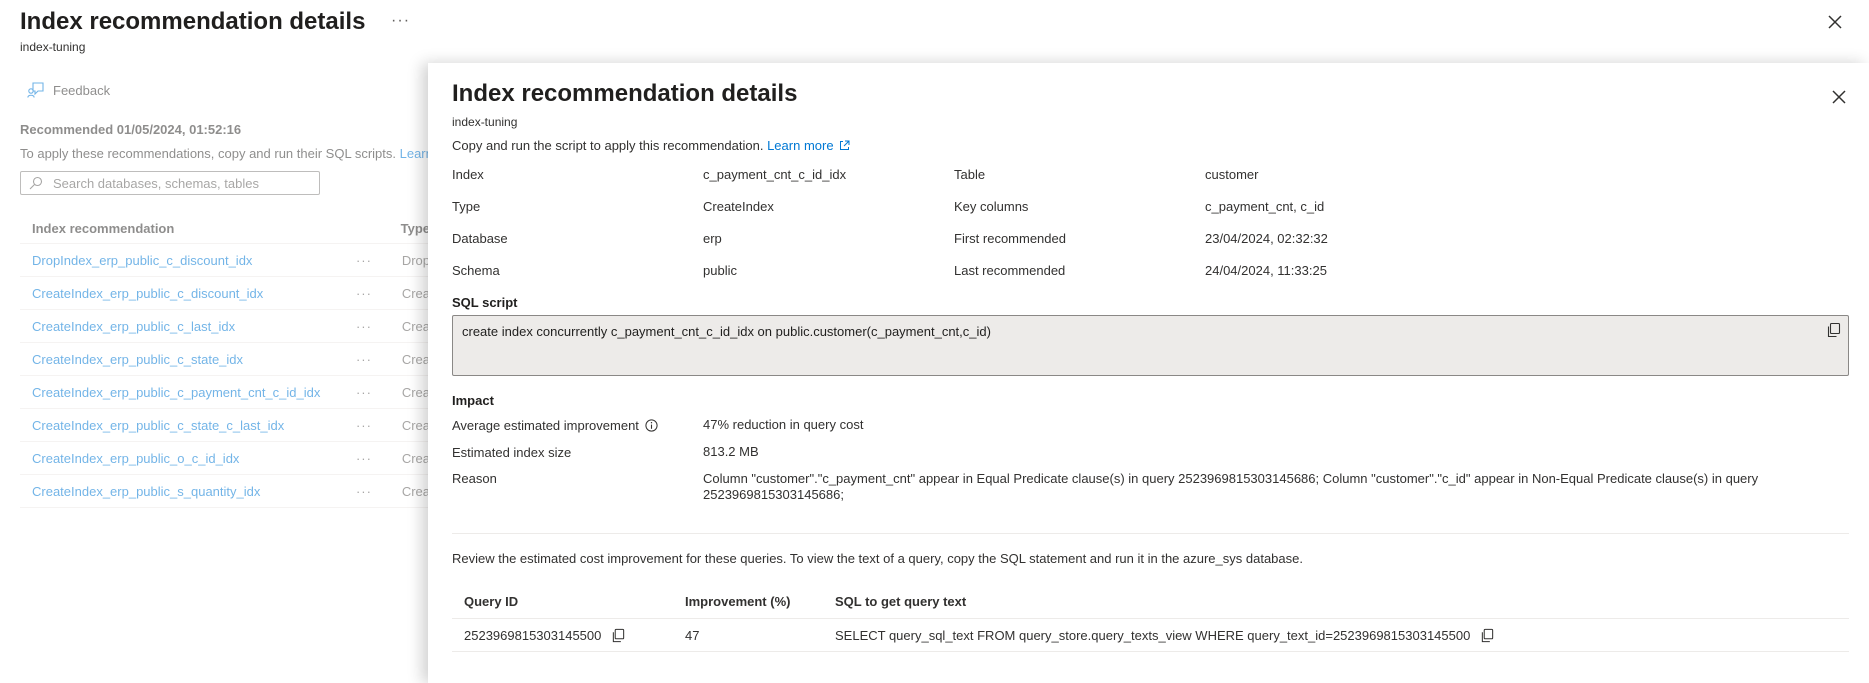 Image resolution: width=1869 pixels, height=683 pixels. I want to click on bg-row-link: CreateIndex_erp_public_s_quantity_idx, so click(188, 491).